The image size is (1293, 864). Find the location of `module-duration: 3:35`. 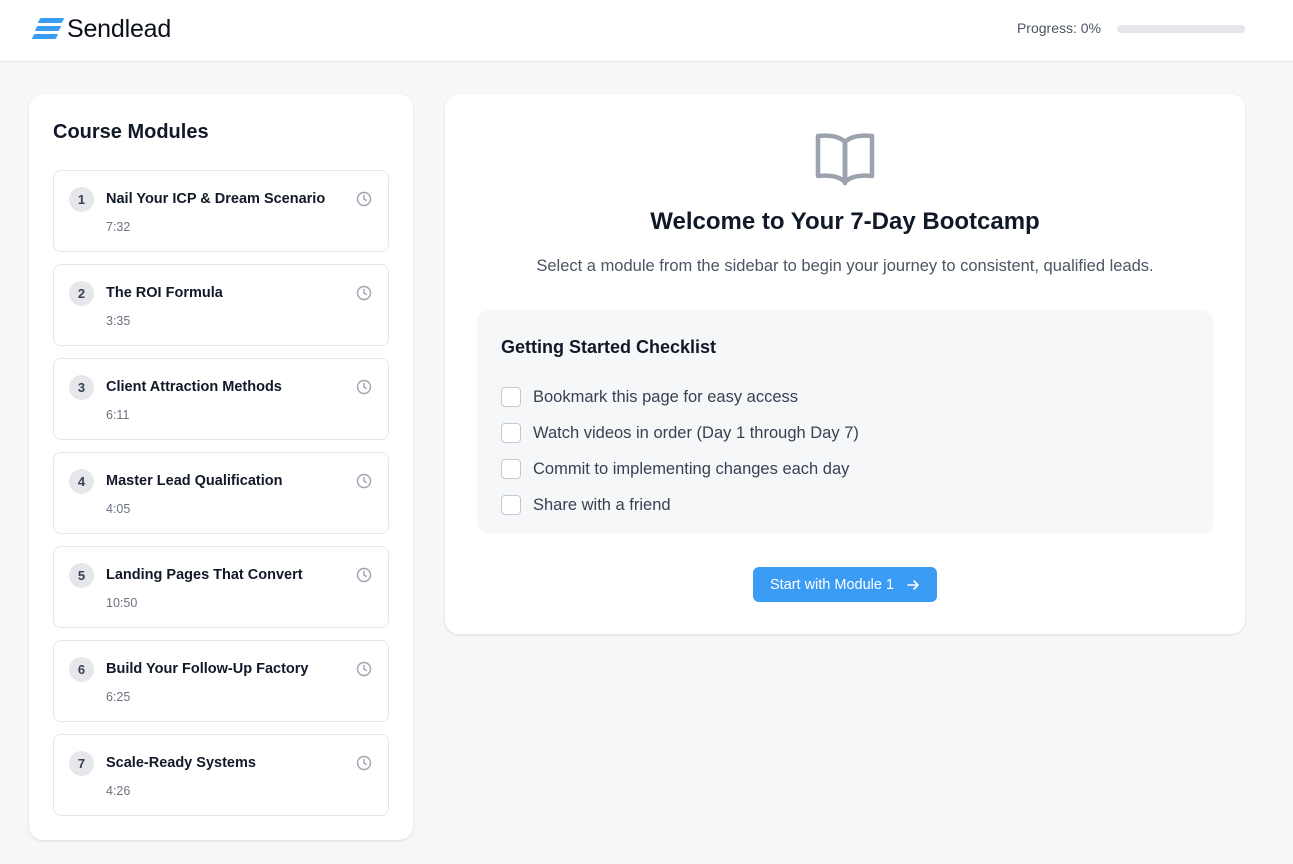

module-duration: 3:35 is located at coordinates (118, 321).